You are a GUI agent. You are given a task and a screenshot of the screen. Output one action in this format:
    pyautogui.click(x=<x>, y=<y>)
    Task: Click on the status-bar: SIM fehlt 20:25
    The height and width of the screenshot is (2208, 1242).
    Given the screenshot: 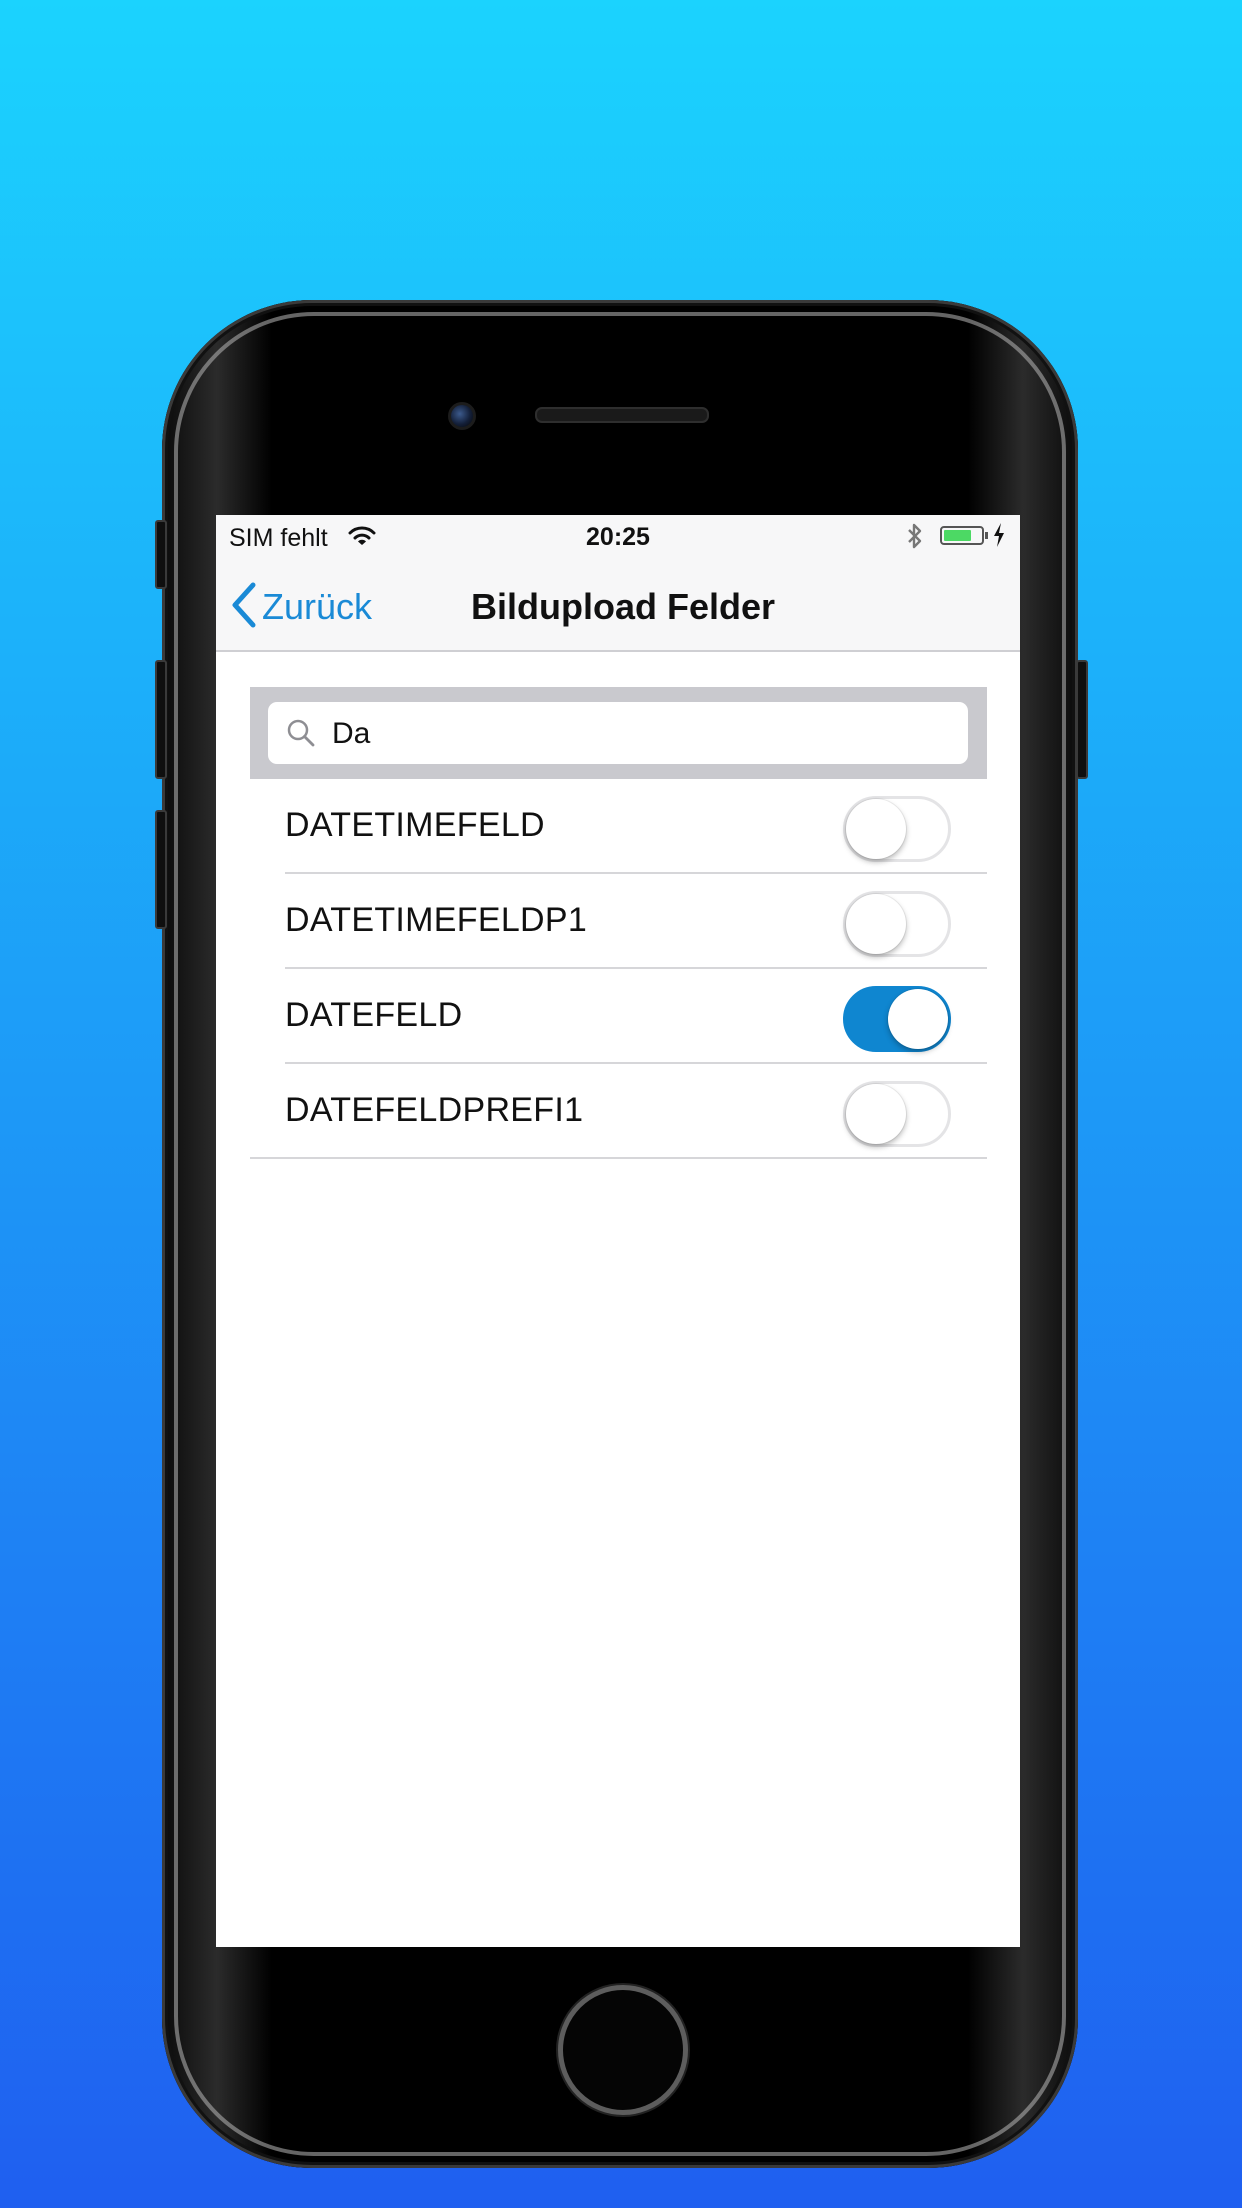 What is the action you would take?
    pyautogui.click(x=618, y=537)
    